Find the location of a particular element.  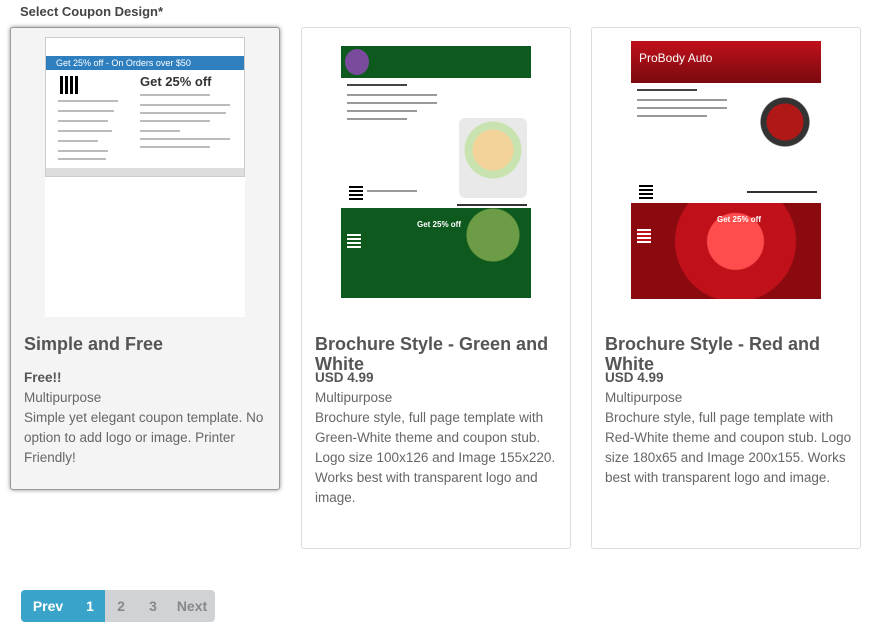

pagination: Prev 1 2 3 Next is located at coordinates (118, 606).